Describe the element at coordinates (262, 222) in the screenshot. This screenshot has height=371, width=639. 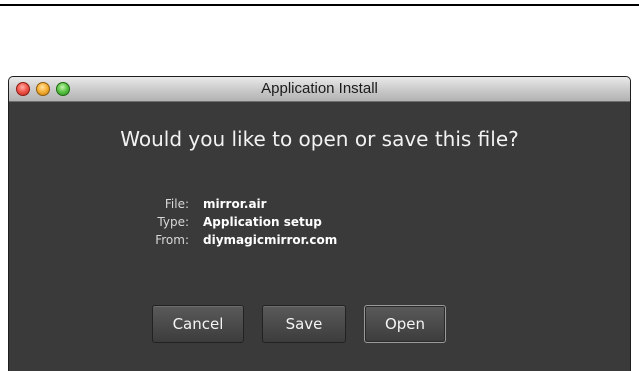
I see `type-value: Application setup` at that location.